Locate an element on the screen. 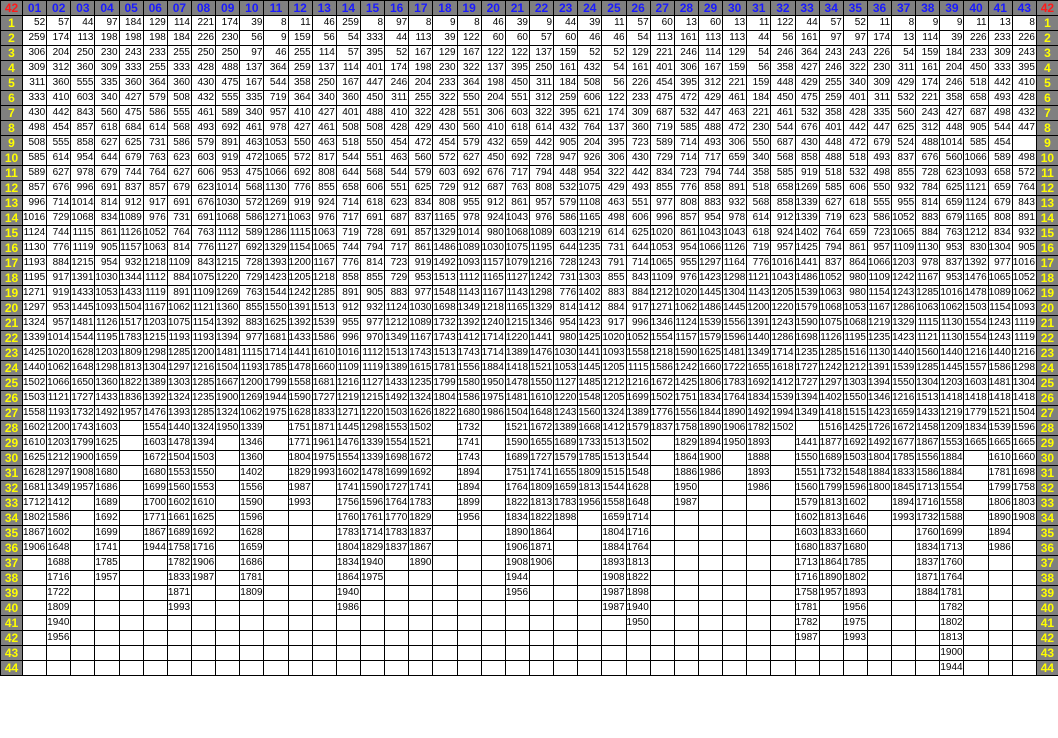 The width and height of the screenshot is (1058, 738). grid-cell: 1167 is located at coordinates (928, 278).